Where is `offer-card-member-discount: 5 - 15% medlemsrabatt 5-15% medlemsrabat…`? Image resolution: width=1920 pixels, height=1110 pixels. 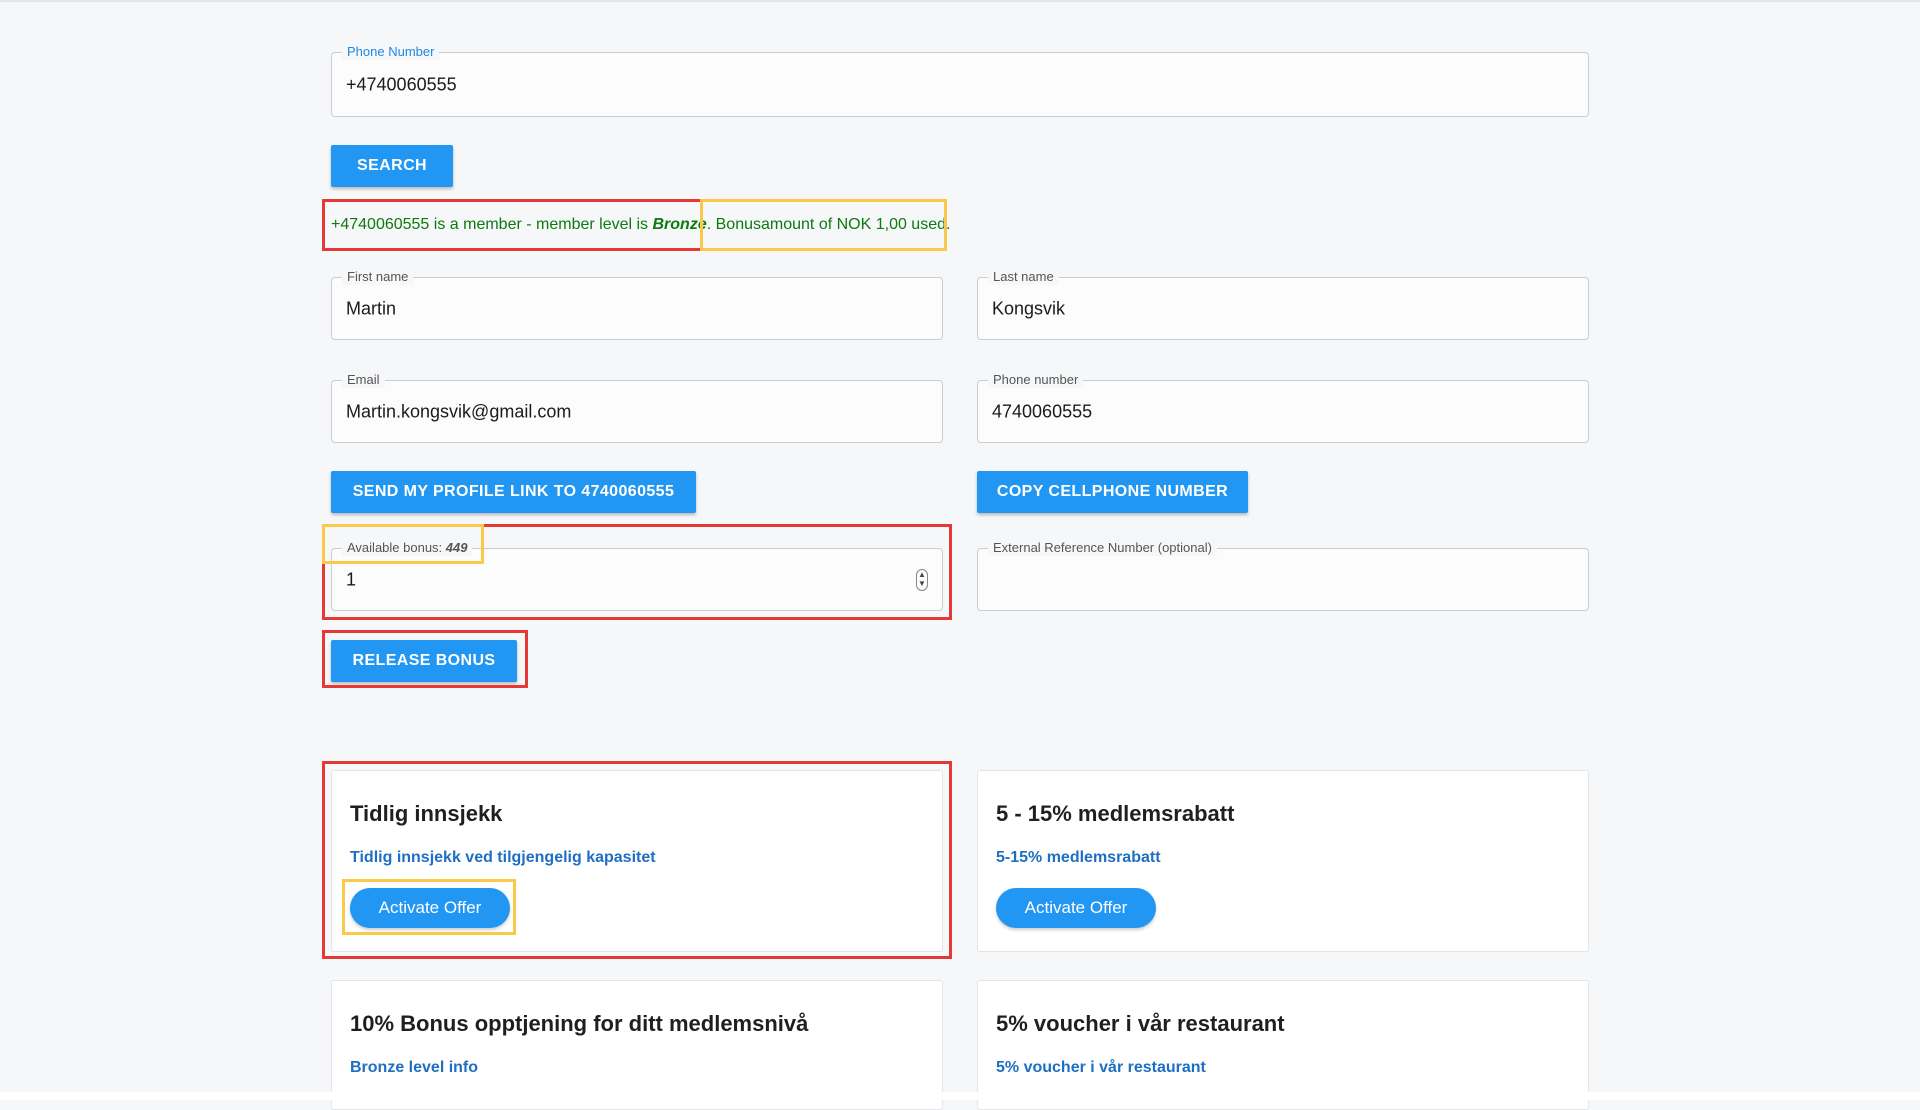 offer-card-member-discount: 5 - 15% medlemsrabatt 5-15% medlemsrabat… is located at coordinates (1283, 861).